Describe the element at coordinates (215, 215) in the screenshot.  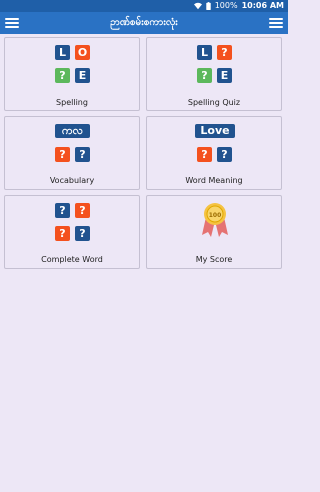
I see `medal-text: 100` at that location.